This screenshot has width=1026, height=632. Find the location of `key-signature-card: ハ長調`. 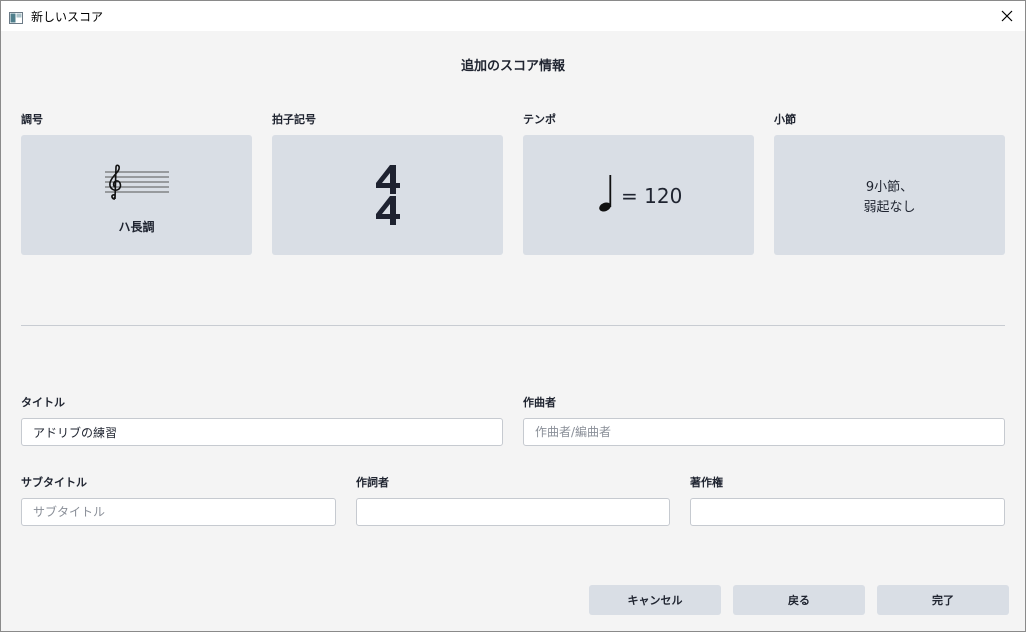

key-signature-card: ハ長調 is located at coordinates (136, 195).